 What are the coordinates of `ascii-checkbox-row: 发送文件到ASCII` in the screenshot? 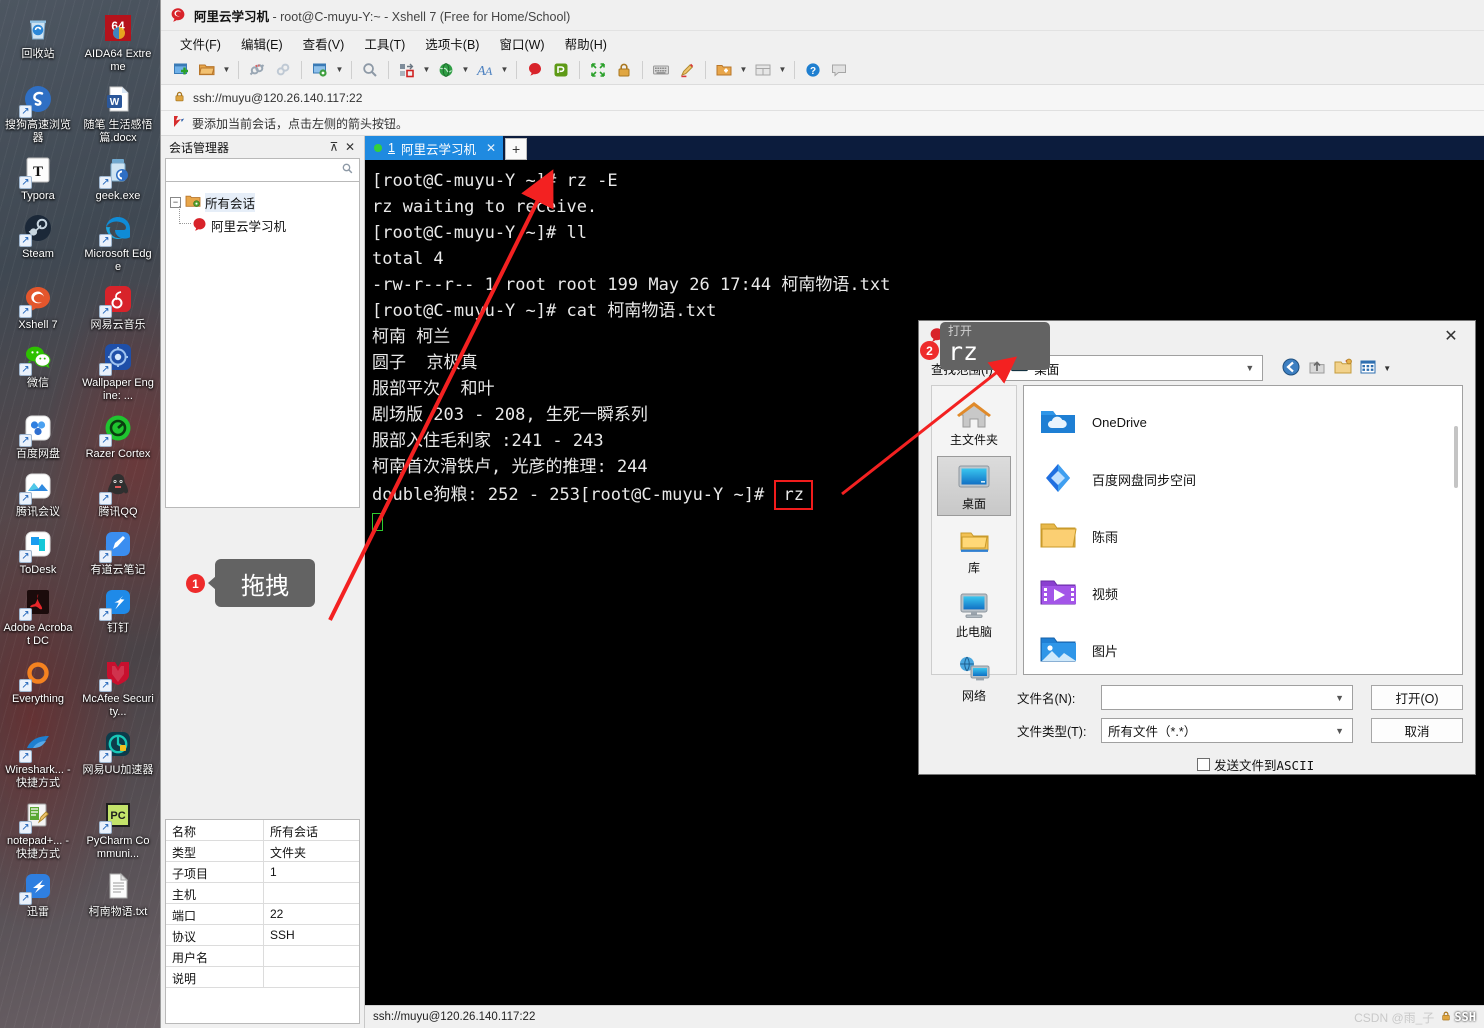 It's located at (1240, 762).